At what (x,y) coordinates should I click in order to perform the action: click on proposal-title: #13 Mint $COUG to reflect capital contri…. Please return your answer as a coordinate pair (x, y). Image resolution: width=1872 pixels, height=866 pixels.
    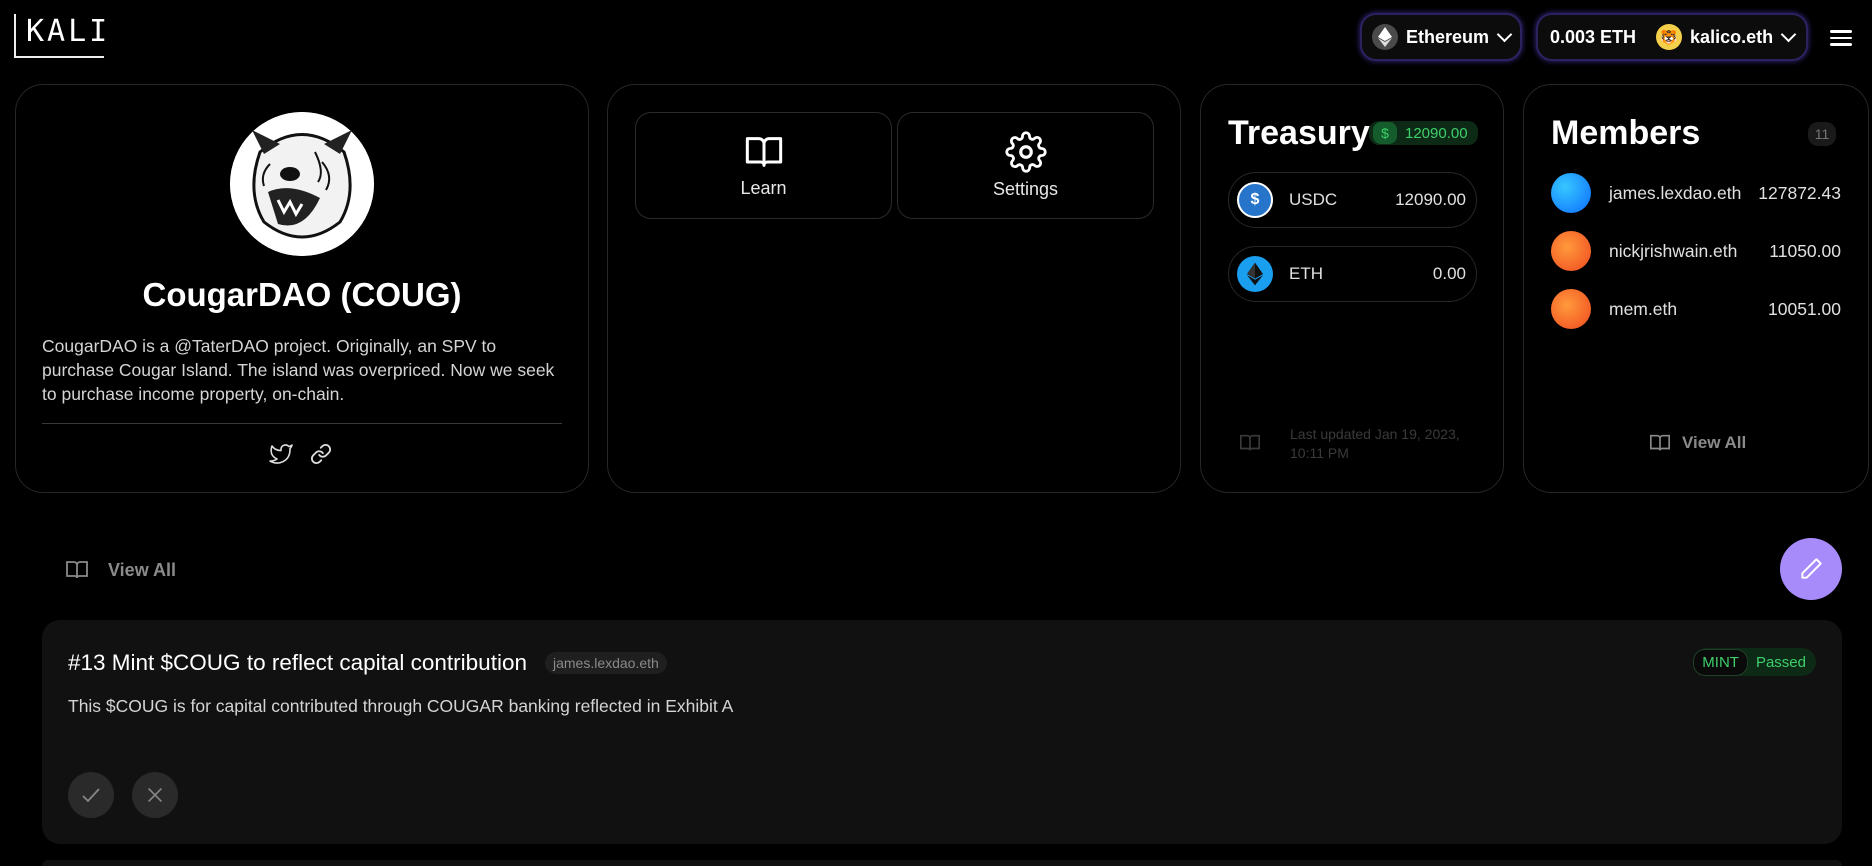
    Looking at the image, I should click on (297, 662).